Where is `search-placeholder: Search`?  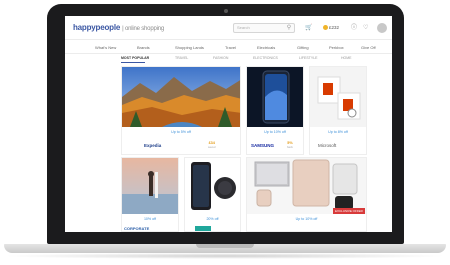 search-placeholder: Search is located at coordinates (243, 27).